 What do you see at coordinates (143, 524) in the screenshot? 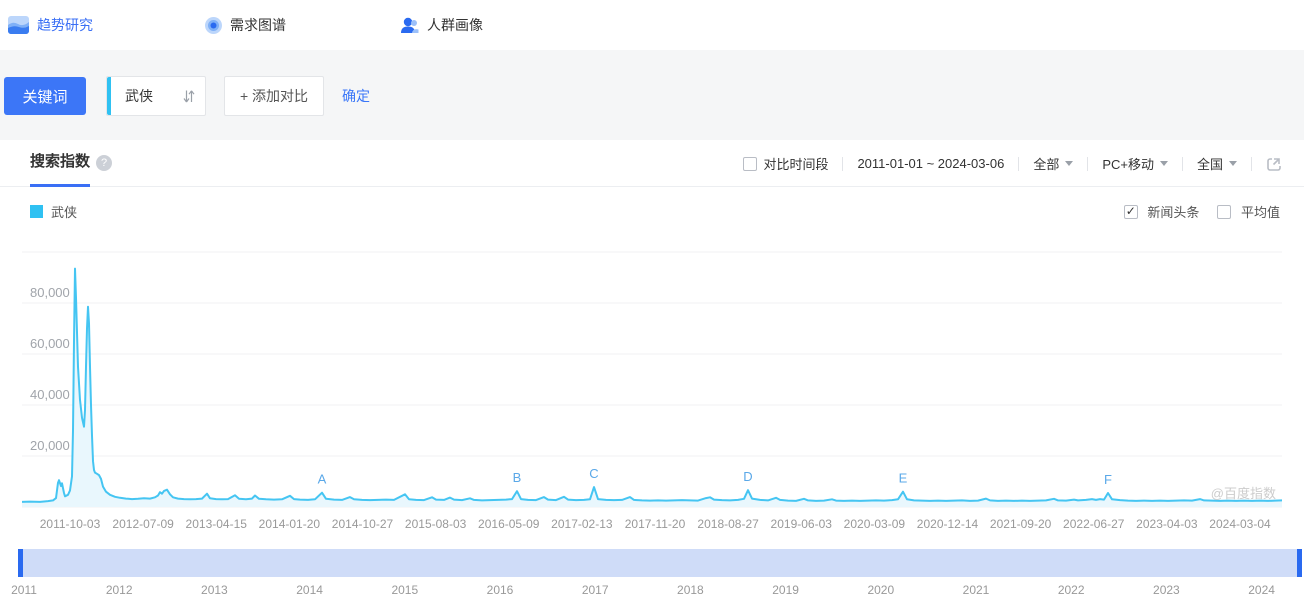
I see `x-axis-tick-label: 2012-07-09` at bounding box center [143, 524].